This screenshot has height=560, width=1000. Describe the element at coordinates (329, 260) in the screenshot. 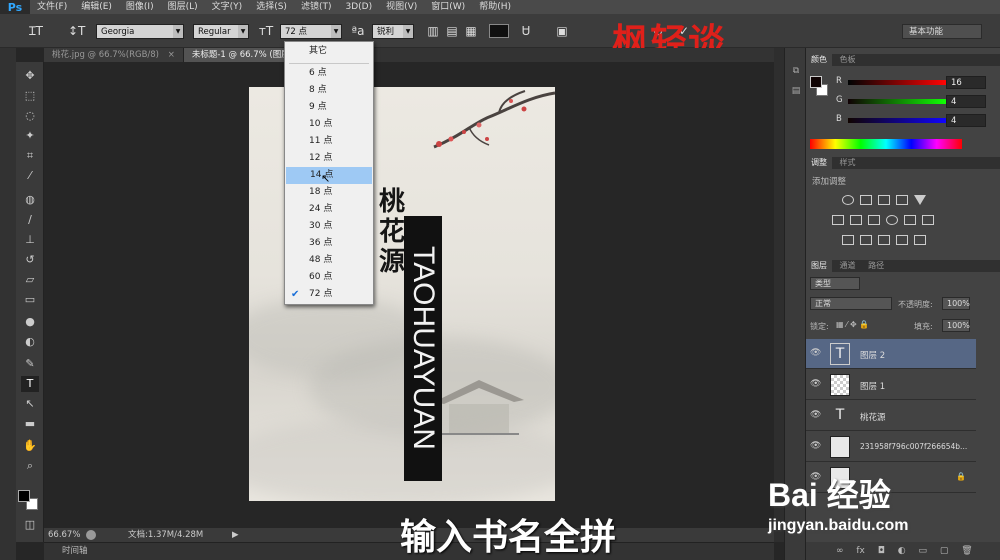

I see `size-option-48: 48 点` at that location.